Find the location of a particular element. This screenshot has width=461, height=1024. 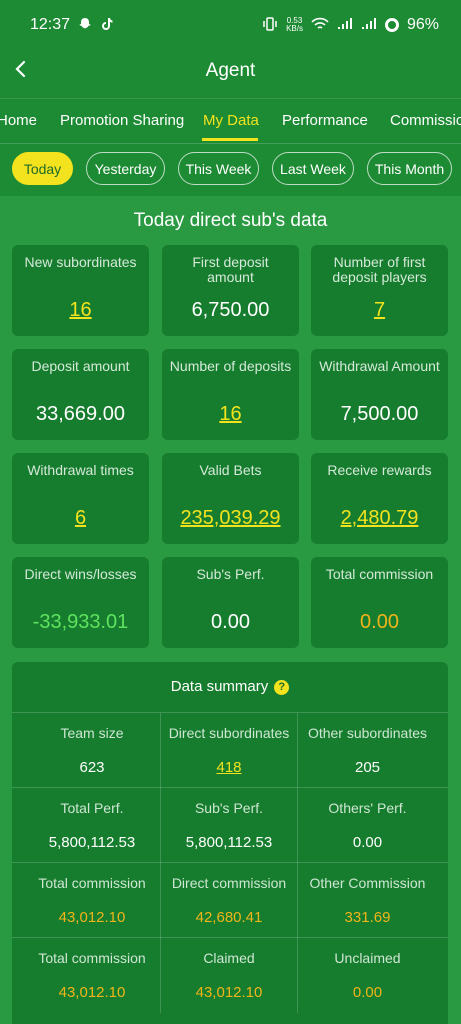

card-label: Total commission is located at coordinates (379, 574).